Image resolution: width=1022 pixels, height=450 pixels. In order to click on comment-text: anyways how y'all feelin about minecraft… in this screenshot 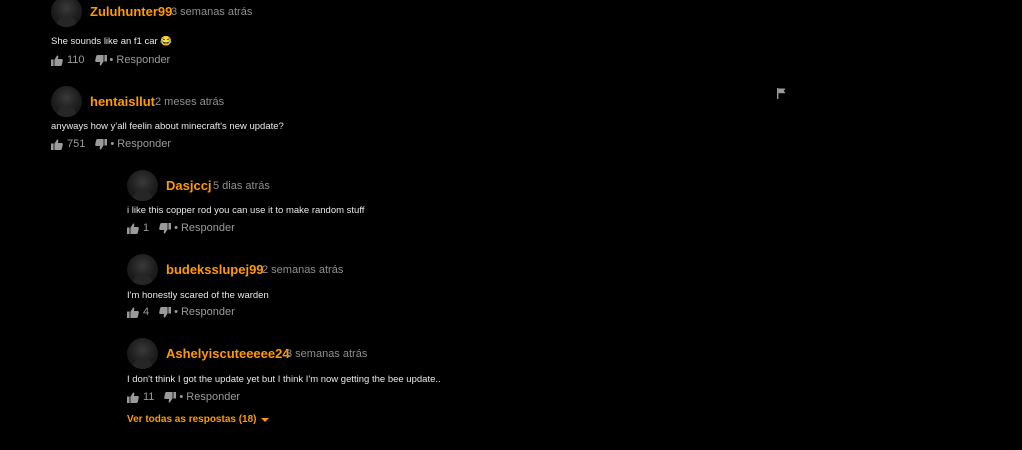, I will do `click(167, 126)`.